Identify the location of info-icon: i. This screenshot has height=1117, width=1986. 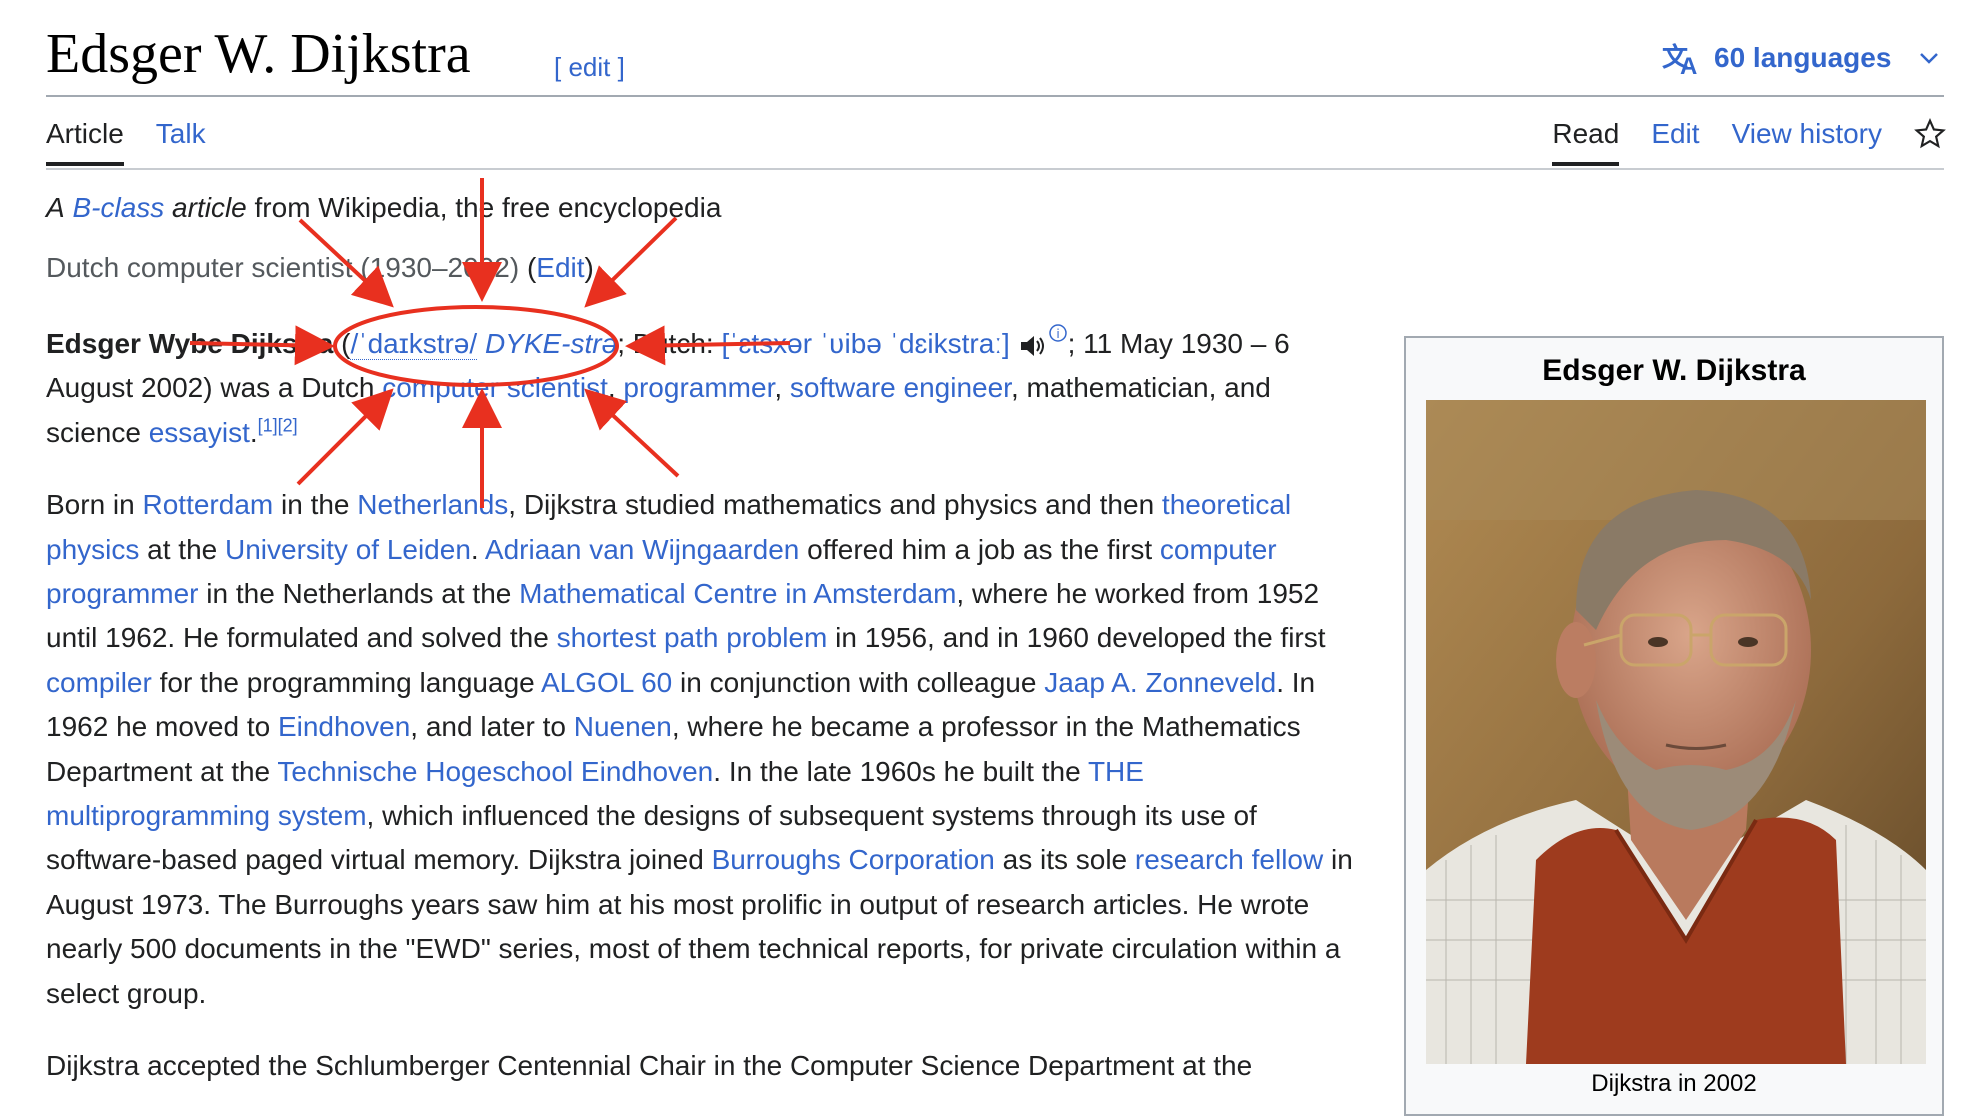
(1058, 333).